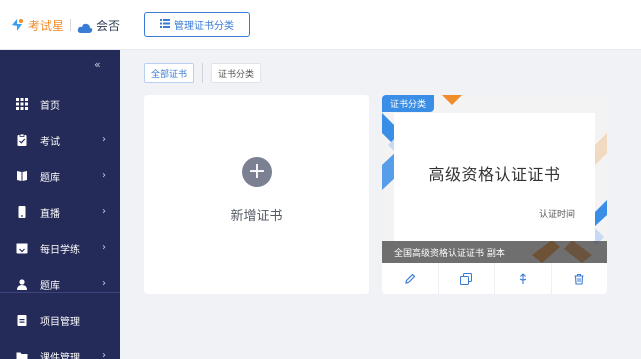 This screenshot has height=359, width=641. I want to click on grid-icon, so click(22, 104).